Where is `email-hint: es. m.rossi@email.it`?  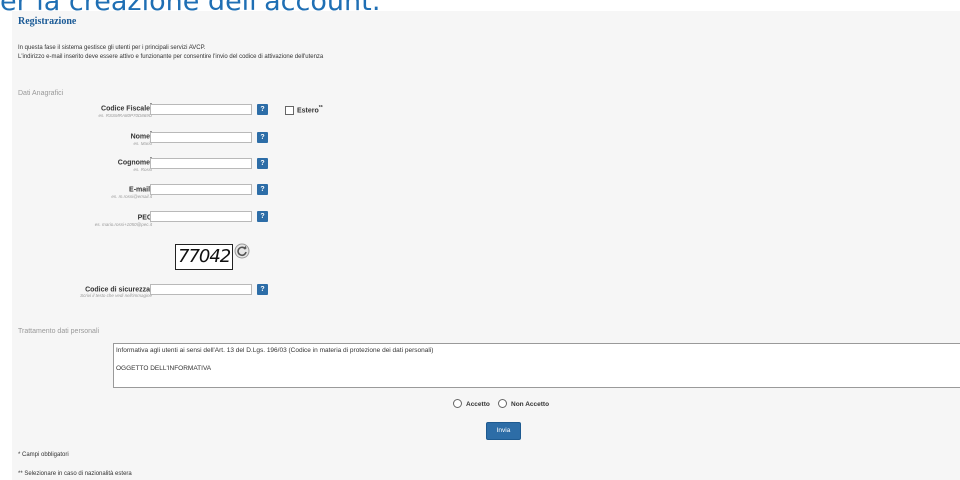 email-hint: es. m.rossi@email.it is located at coordinates (131, 196).